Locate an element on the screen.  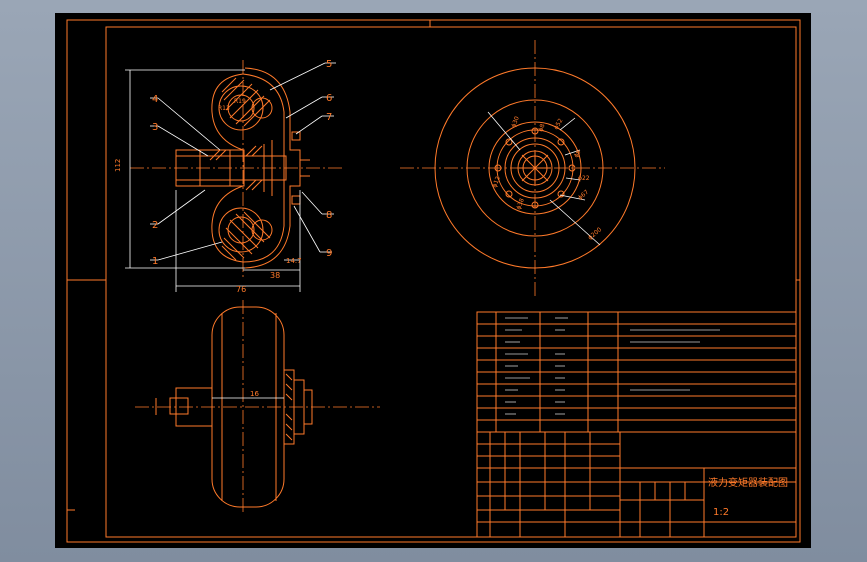
part-label-8: 8 is located at coordinates (329, 215).